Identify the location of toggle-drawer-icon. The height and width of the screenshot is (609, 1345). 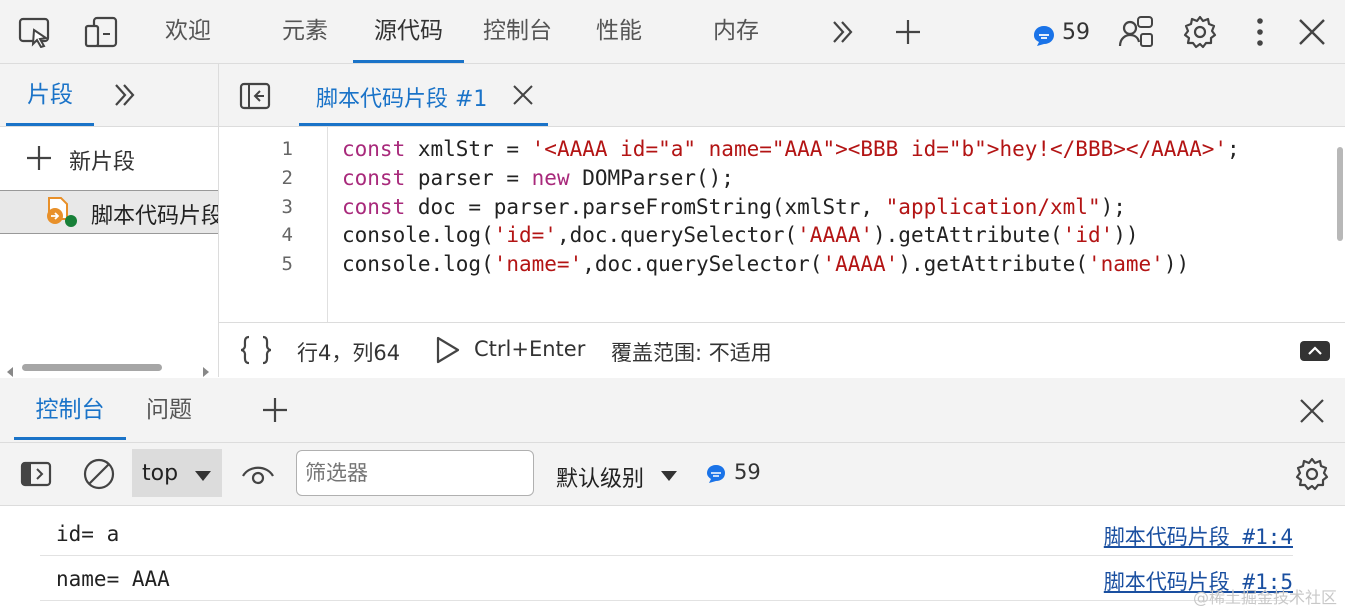
(1315, 351).